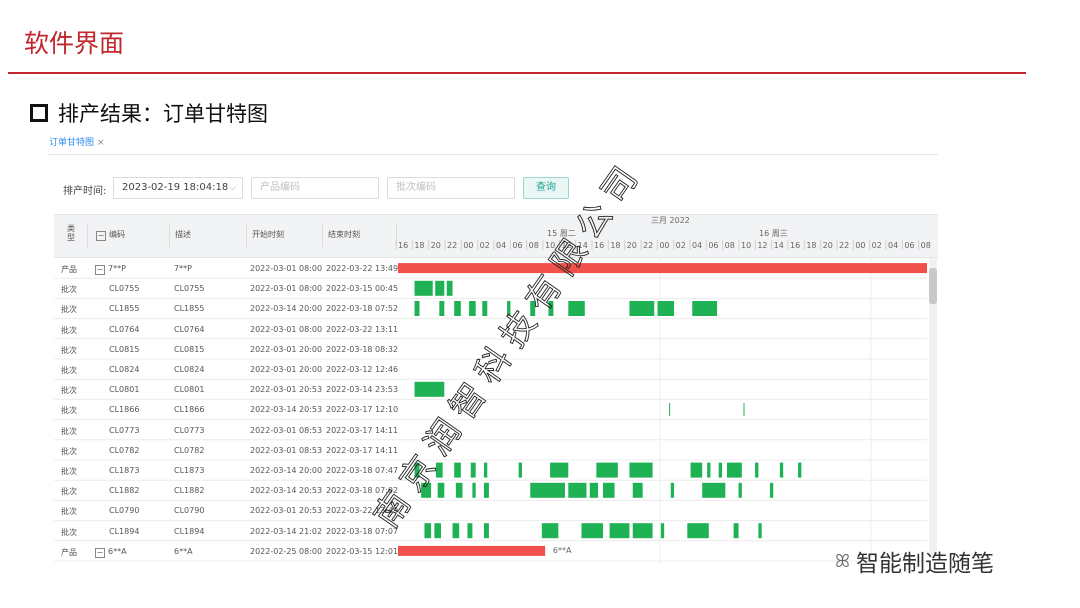 This screenshot has height=608, width=1080. I want to click on wechat-icon: ꕤ, so click(842, 561).